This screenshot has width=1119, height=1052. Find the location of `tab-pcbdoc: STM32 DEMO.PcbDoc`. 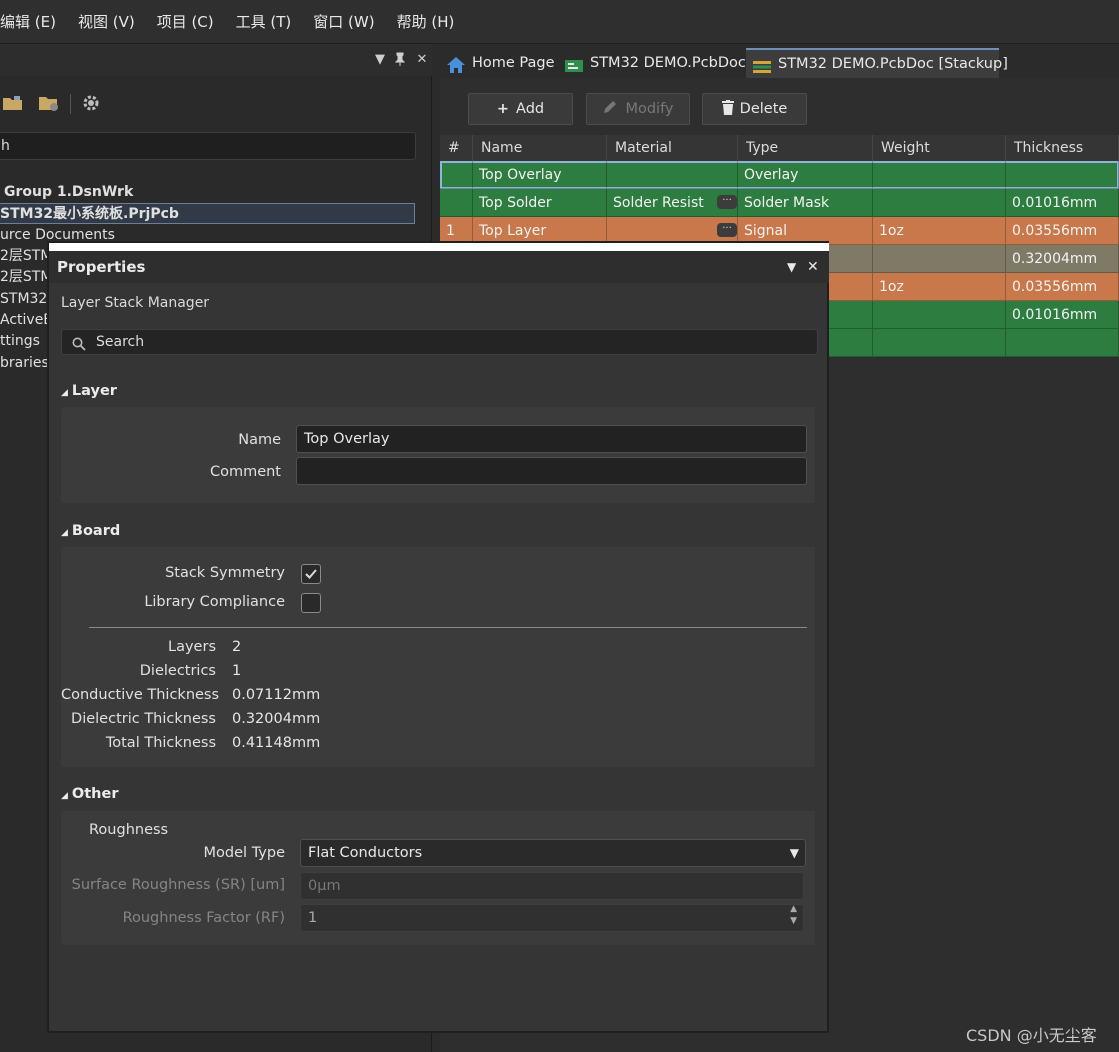

tab-pcbdoc: STM32 DEMO.PcbDoc is located at coordinates (655, 63).